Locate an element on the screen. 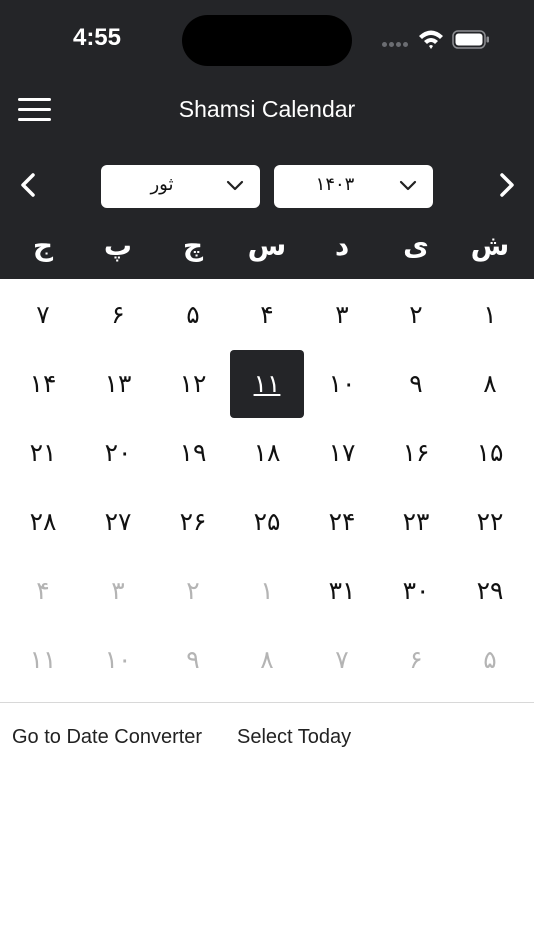  chevron-right-icon is located at coordinates (507, 185).